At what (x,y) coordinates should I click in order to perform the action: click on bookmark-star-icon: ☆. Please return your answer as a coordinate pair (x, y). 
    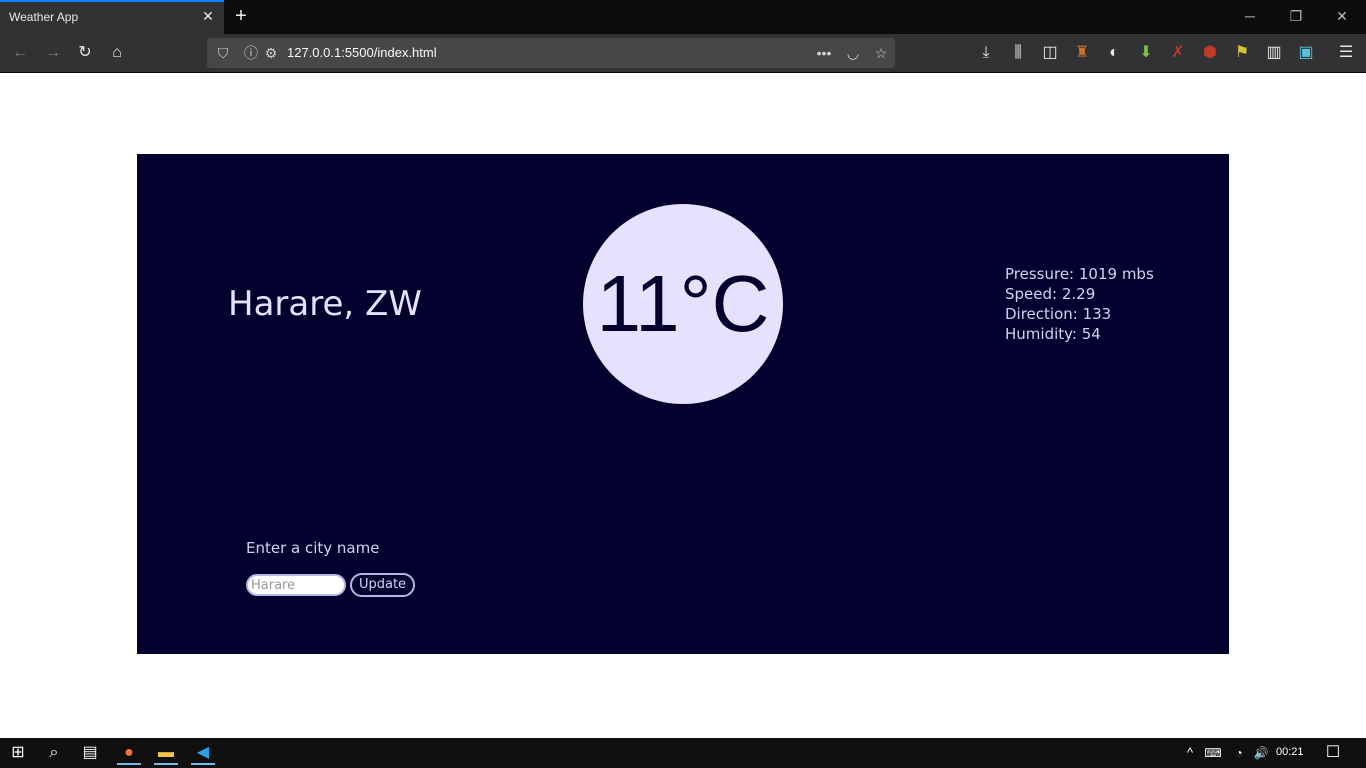
    Looking at the image, I should click on (881, 53).